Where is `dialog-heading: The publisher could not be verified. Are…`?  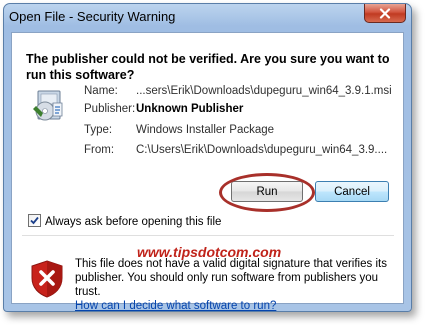
dialog-heading: The publisher could not be verified. Are… is located at coordinates (208, 67).